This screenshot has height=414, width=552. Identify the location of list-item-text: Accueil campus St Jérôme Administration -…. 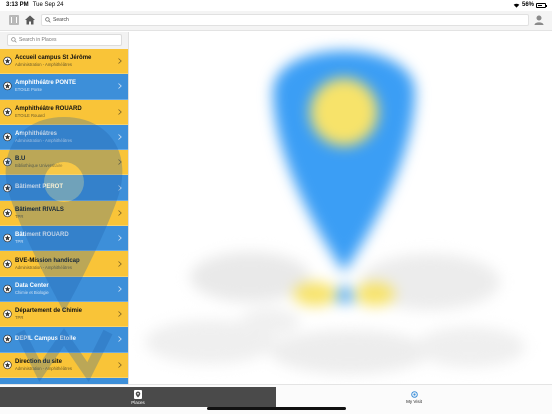
(53, 61).